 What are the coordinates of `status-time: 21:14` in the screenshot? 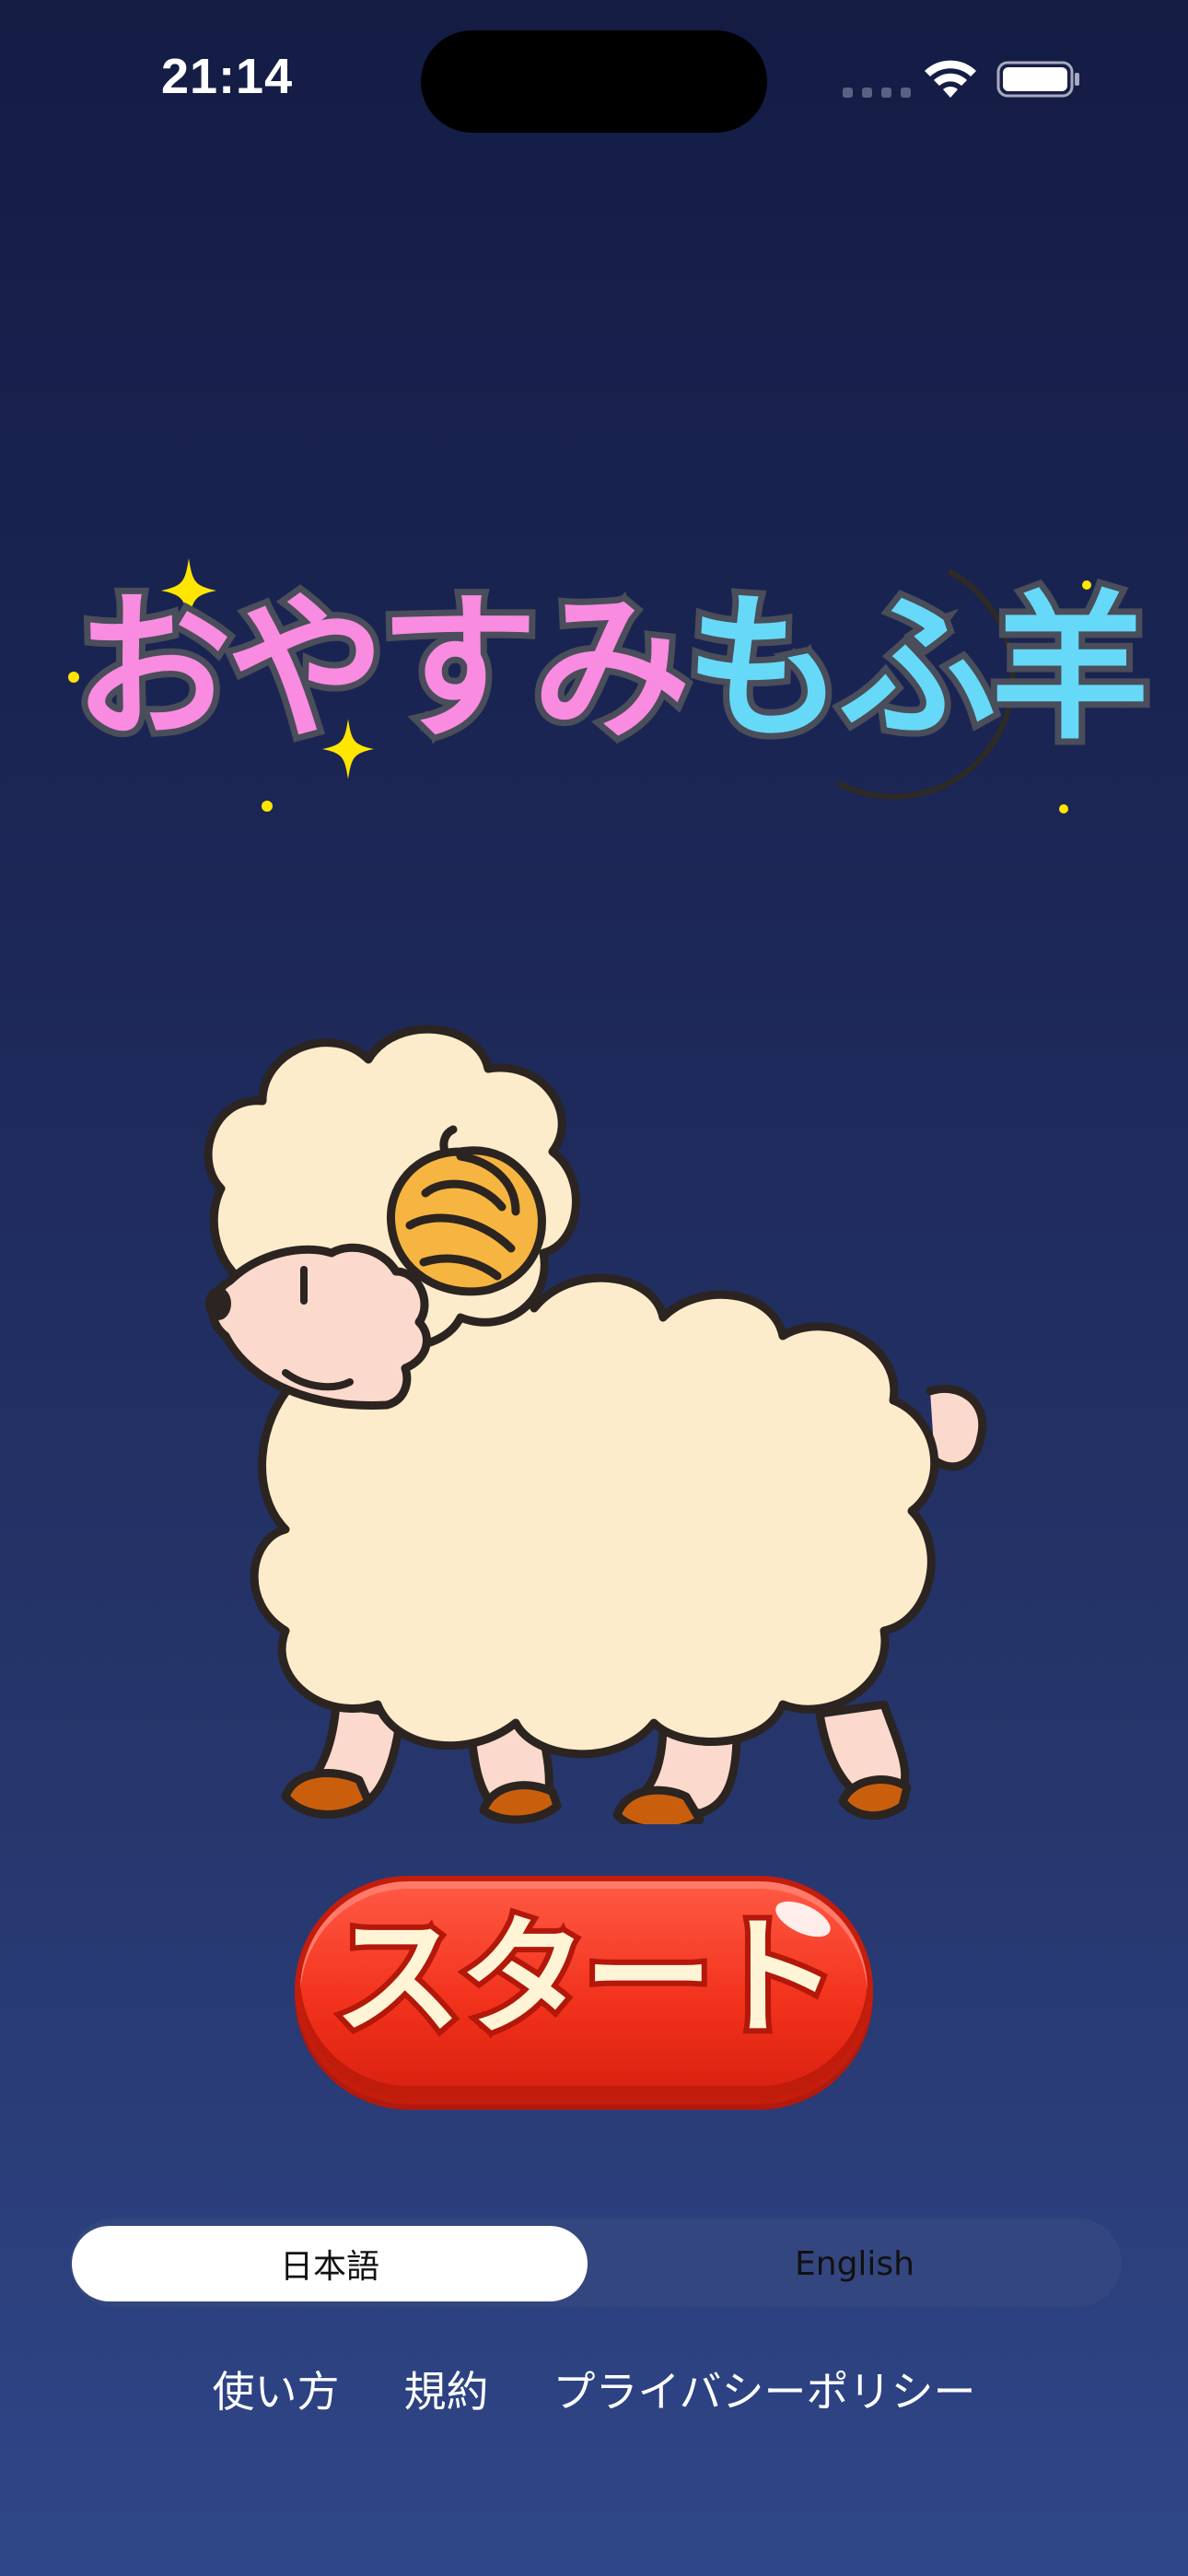 It's located at (227, 76).